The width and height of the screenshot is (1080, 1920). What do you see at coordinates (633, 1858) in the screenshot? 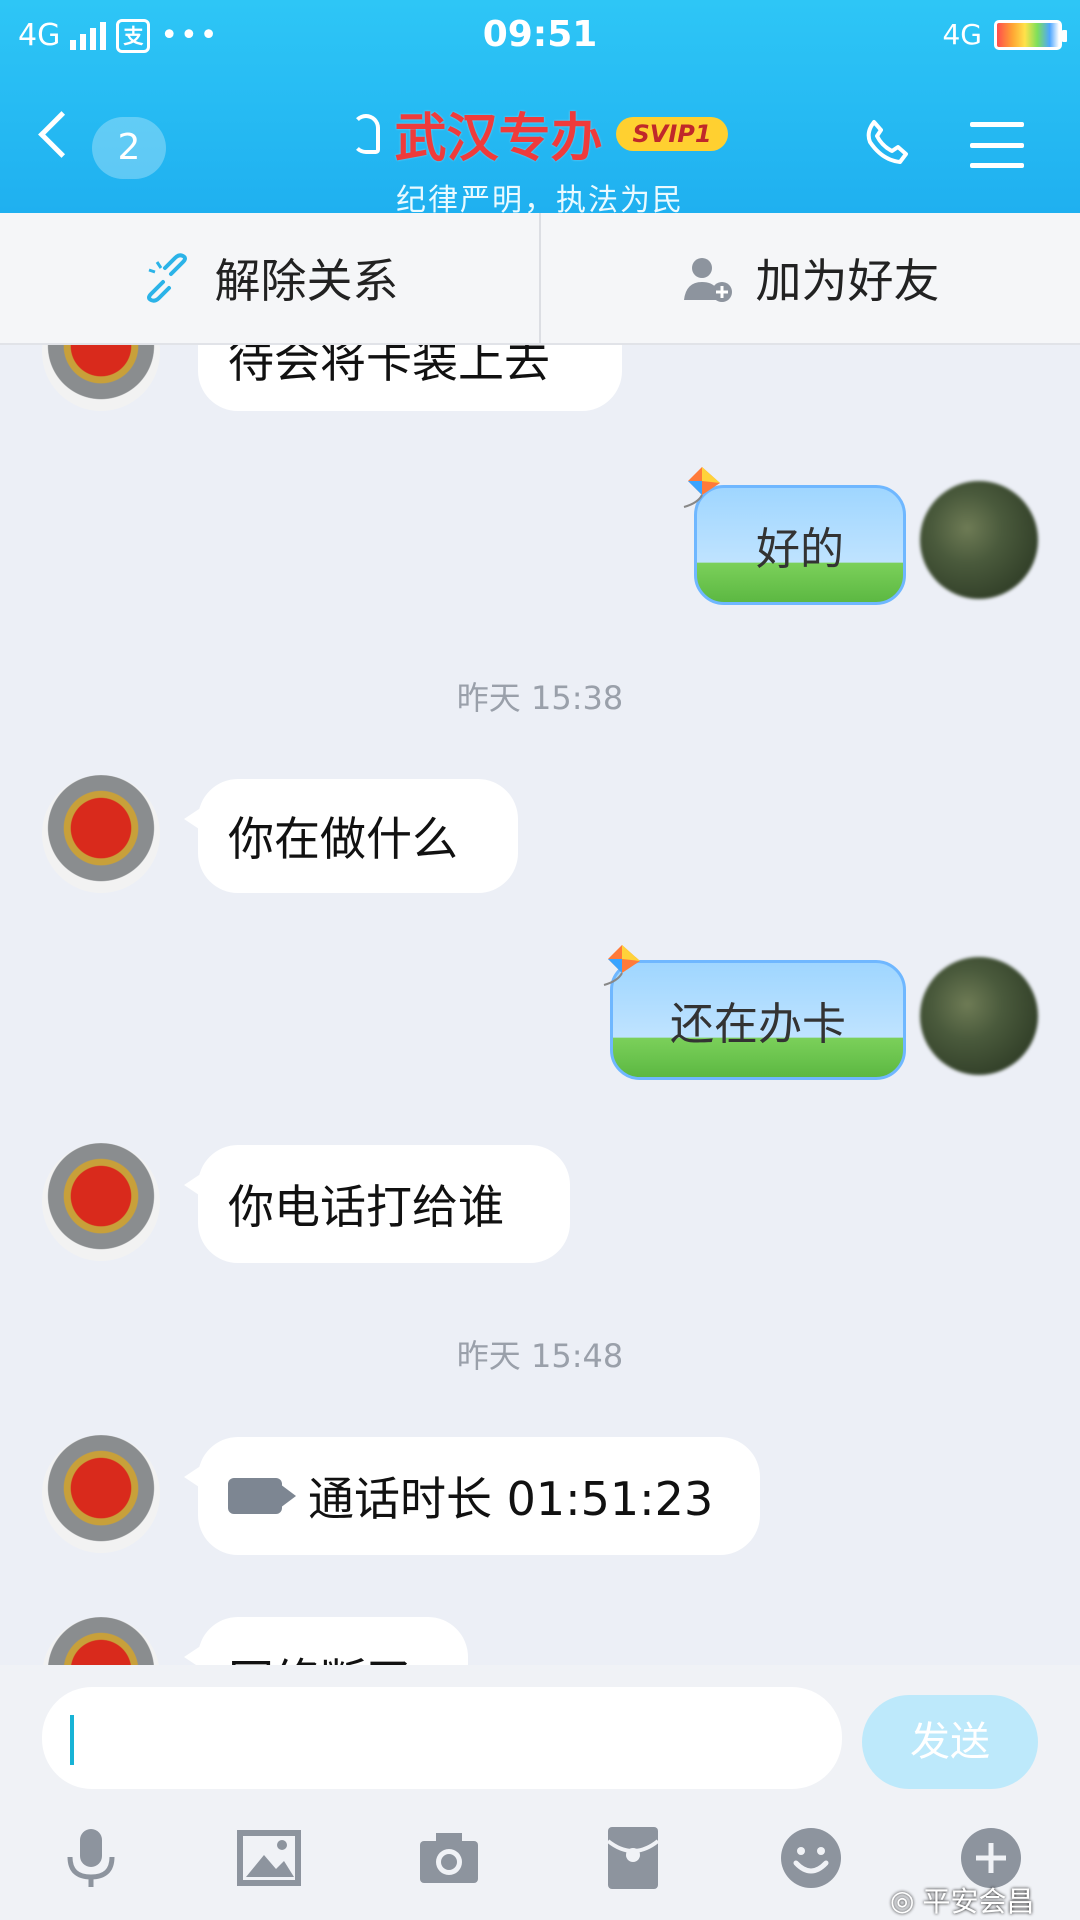
I see `red-packet-icon` at bounding box center [633, 1858].